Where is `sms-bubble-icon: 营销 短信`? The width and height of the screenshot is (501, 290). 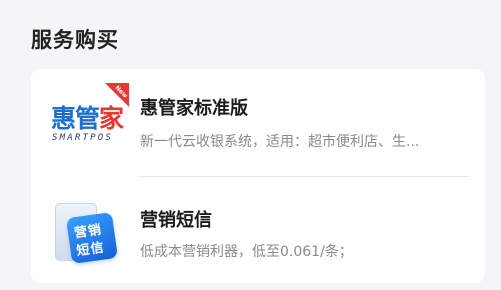
sms-bubble-icon: 营销 短信 is located at coordinates (92, 238).